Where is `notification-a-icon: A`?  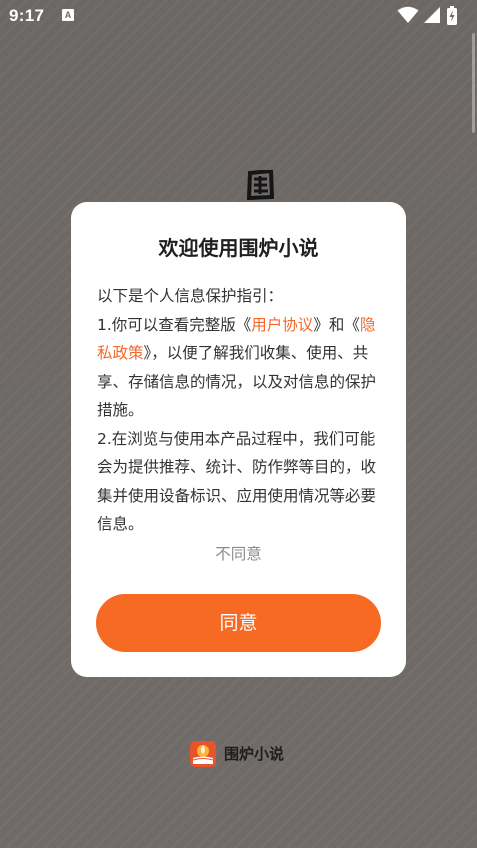 notification-a-icon: A is located at coordinates (68, 15).